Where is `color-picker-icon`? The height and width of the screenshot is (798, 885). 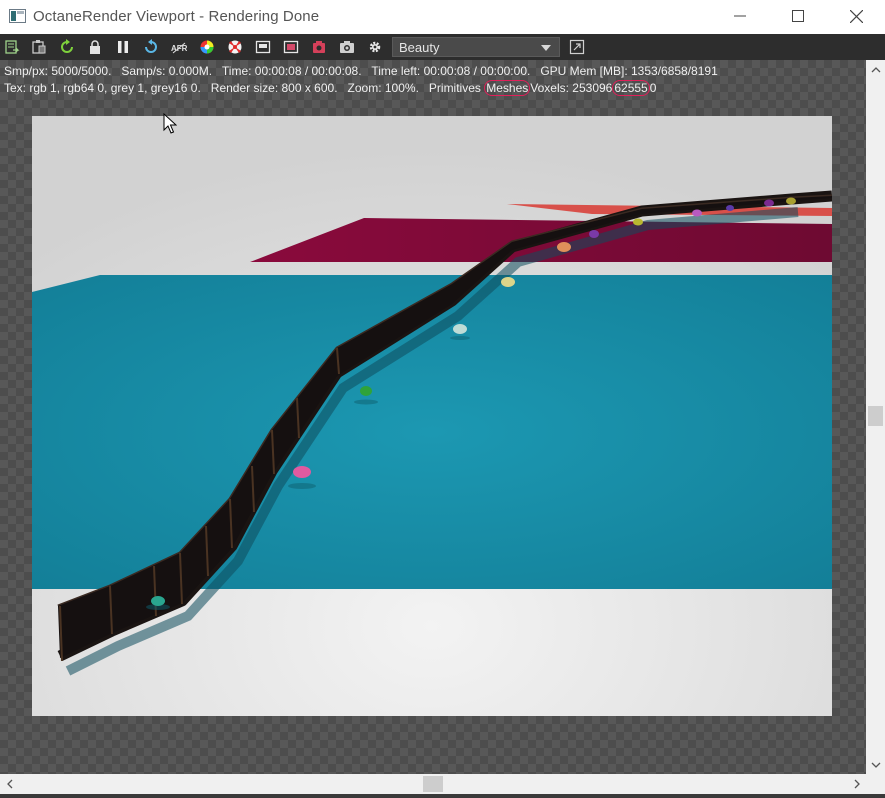
color-picker-icon is located at coordinates (207, 47).